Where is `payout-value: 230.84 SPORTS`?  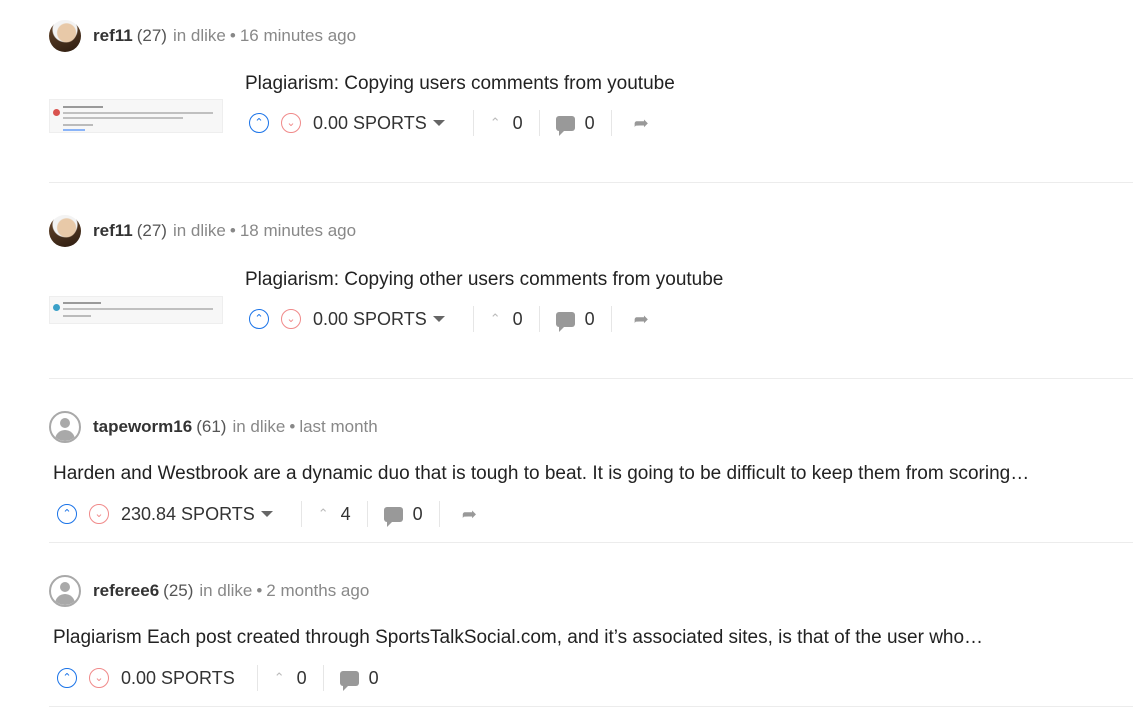 payout-value: 230.84 SPORTS is located at coordinates (188, 514).